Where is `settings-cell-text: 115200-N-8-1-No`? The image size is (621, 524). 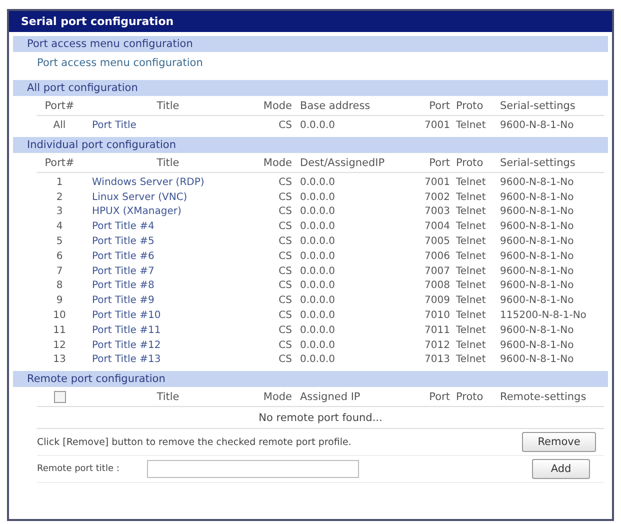
settings-cell-text: 115200-N-8-1-No is located at coordinates (543, 316).